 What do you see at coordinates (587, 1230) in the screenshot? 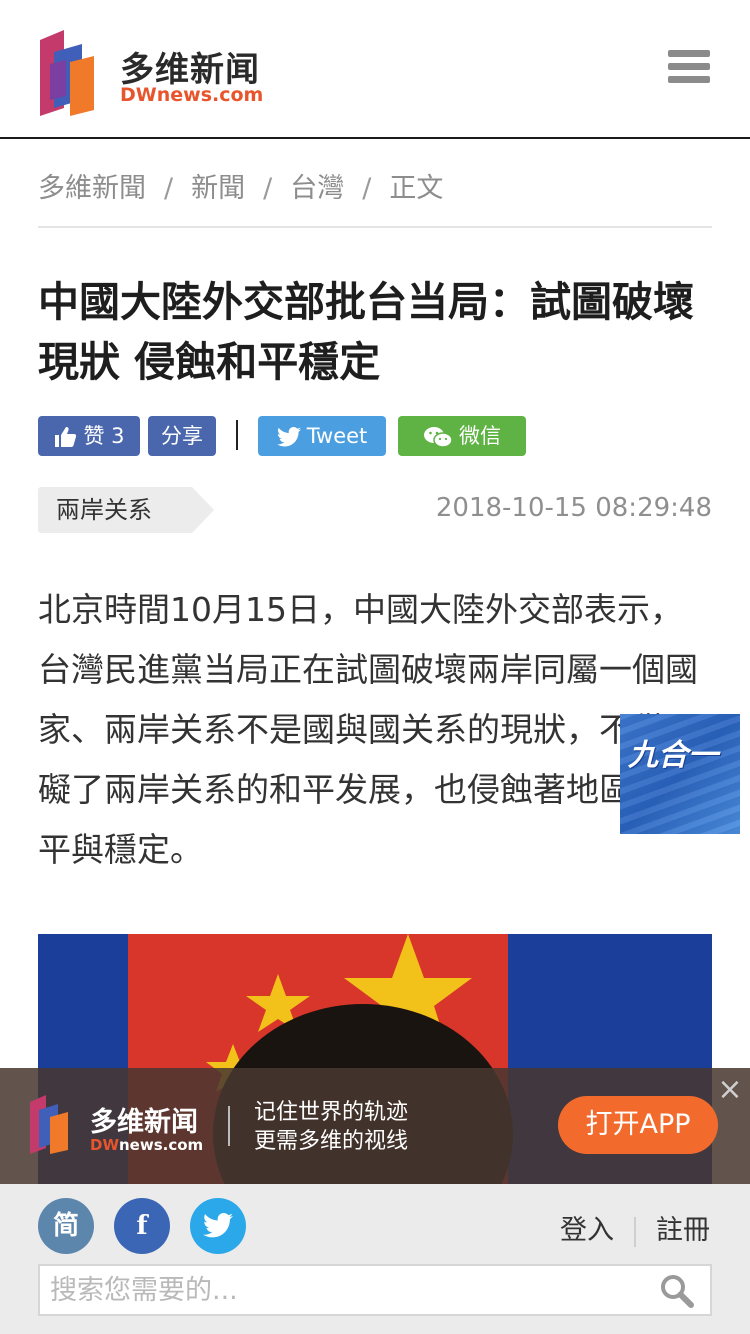
I see `login-link: 登入` at bounding box center [587, 1230].